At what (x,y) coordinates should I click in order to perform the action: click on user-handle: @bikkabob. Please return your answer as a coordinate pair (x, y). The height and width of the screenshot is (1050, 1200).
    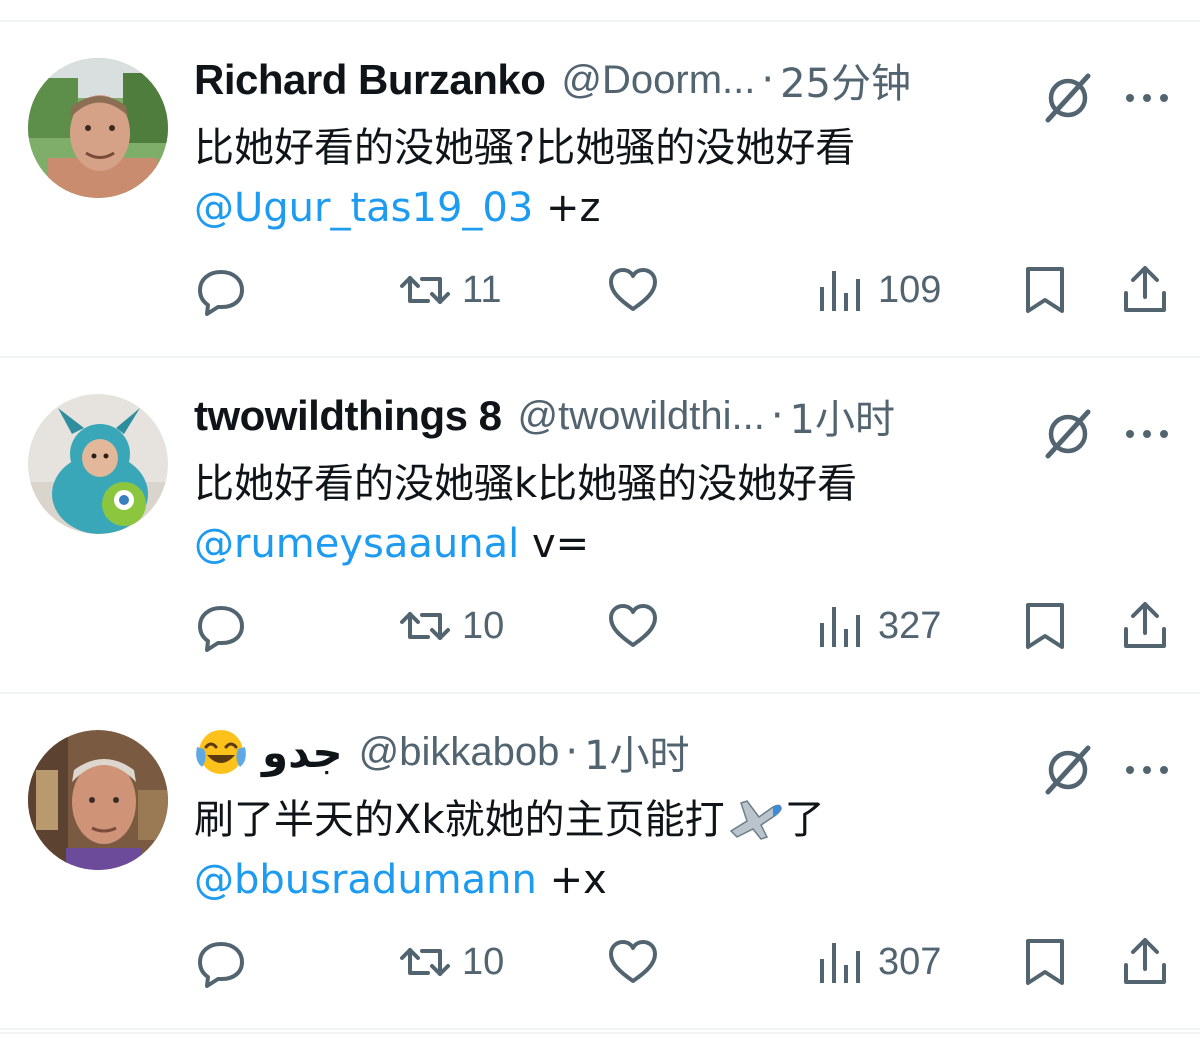
    Looking at the image, I should click on (459, 752).